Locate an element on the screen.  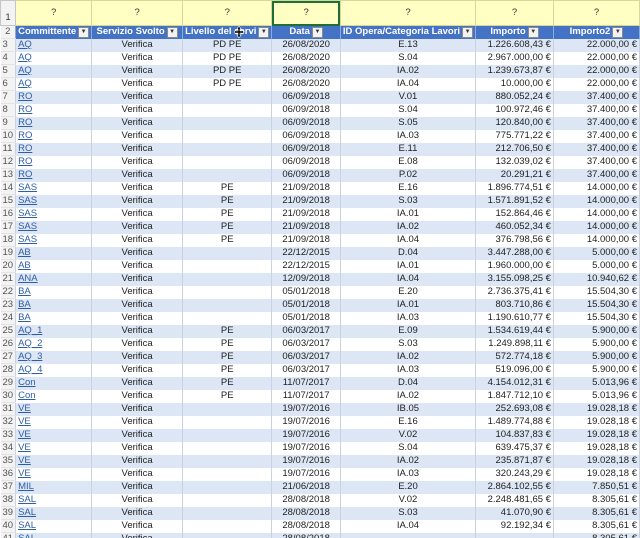
table-cell: 12/09/2018 is located at coordinates (306, 279).